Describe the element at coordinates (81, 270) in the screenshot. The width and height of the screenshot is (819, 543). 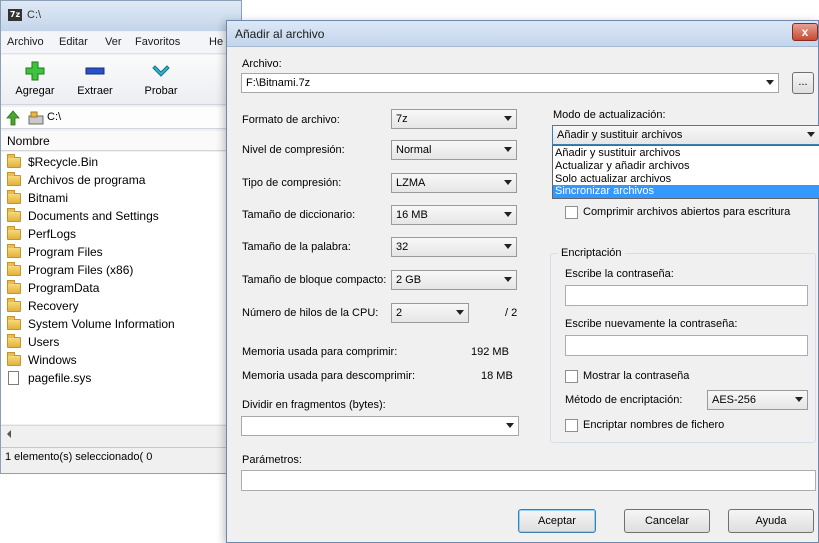
I see `list-item-label: Program Files (x86)` at that location.